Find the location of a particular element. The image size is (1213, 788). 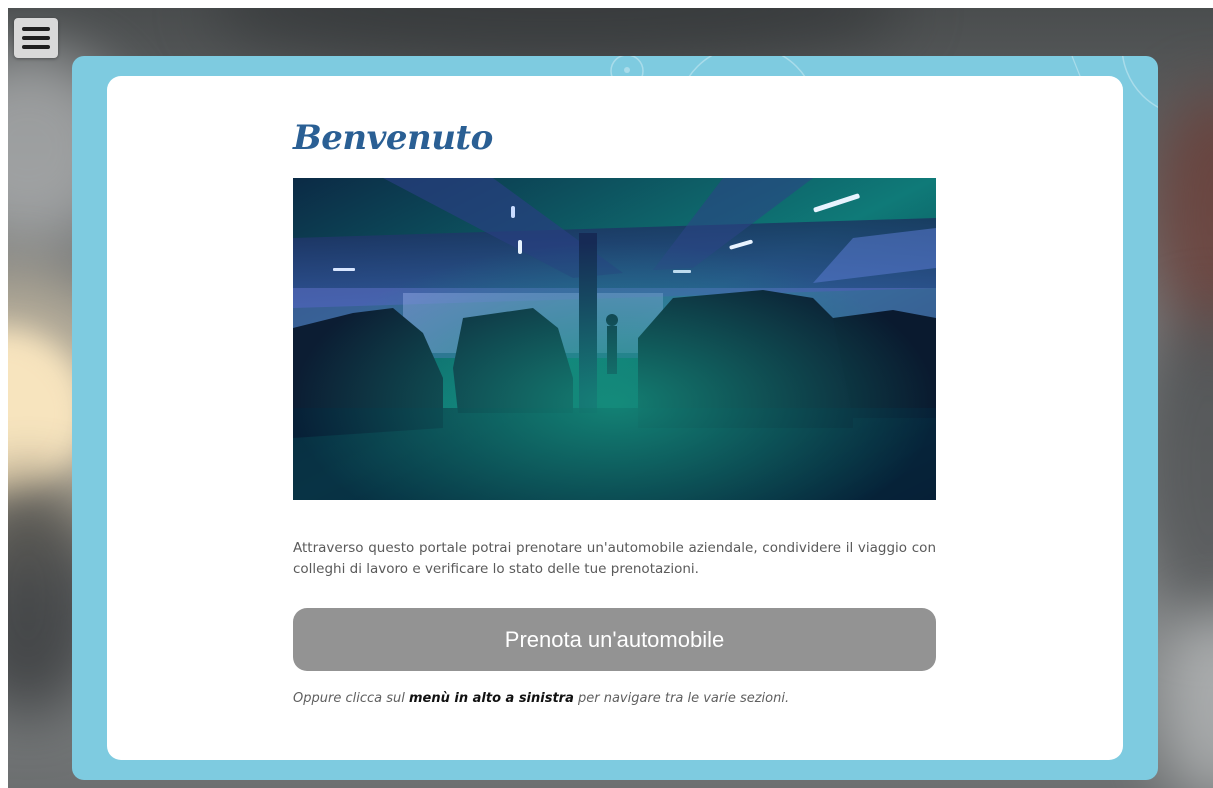

page-title: Benvenuto is located at coordinates (393, 138).